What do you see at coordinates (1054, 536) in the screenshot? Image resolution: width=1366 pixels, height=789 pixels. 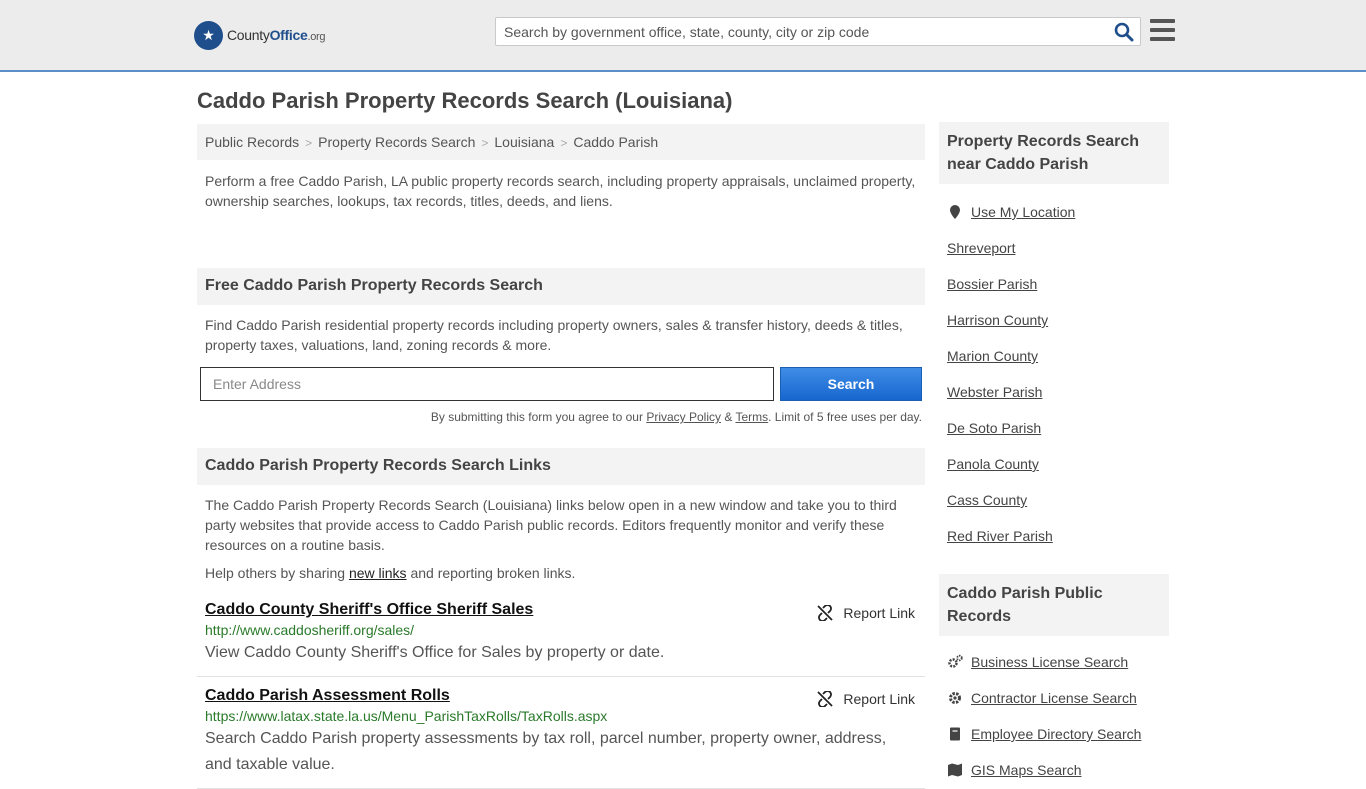 I see `nearby-item: Red River Parish` at bounding box center [1054, 536].